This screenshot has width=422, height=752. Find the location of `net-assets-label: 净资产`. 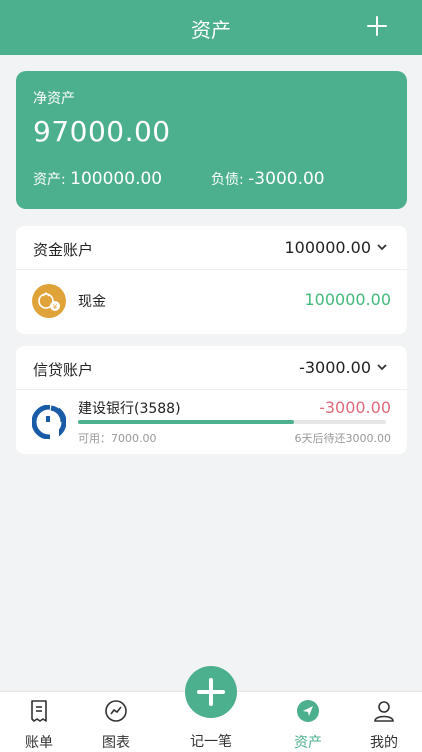

net-assets-label: 净资产 is located at coordinates (54, 99).